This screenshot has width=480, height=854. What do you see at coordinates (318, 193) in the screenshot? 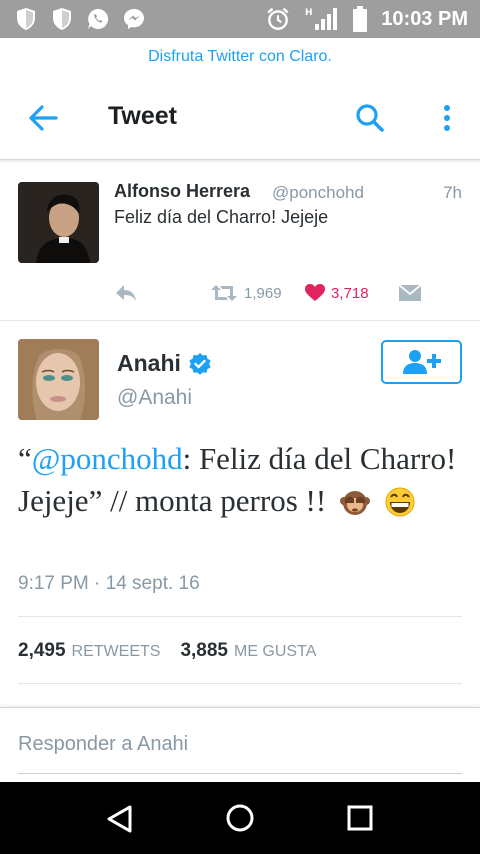
I see `author-handle: @ponchohd` at bounding box center [318, 193].